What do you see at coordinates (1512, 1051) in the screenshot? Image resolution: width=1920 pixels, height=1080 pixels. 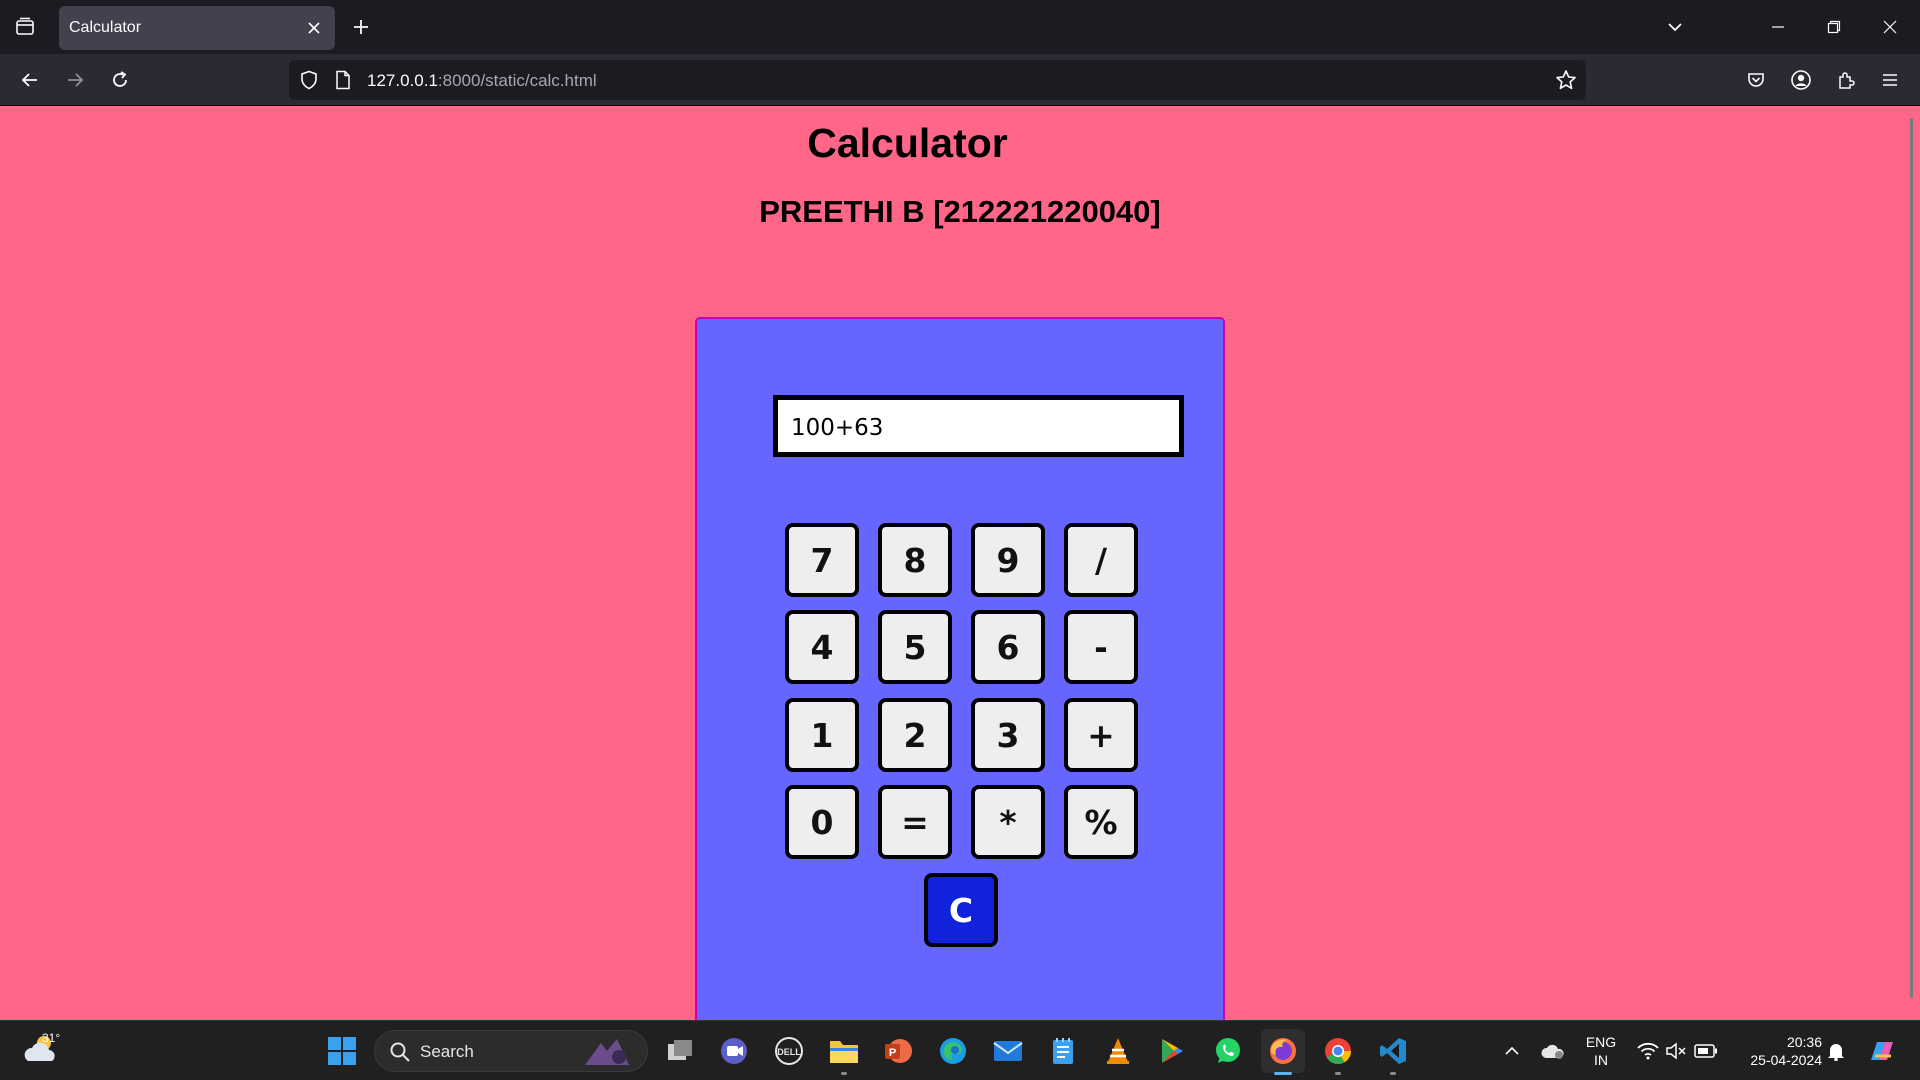 I see `chevron-up-icon` at bounding box center [1512, 1051].